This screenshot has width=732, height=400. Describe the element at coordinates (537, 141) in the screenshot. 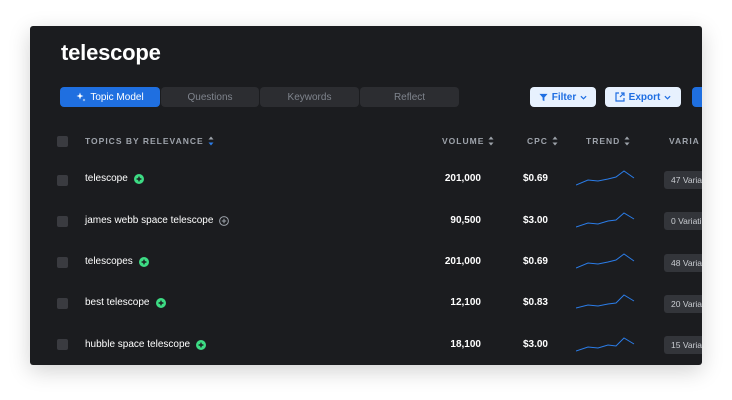

I see `column-label: CPC` at that location.